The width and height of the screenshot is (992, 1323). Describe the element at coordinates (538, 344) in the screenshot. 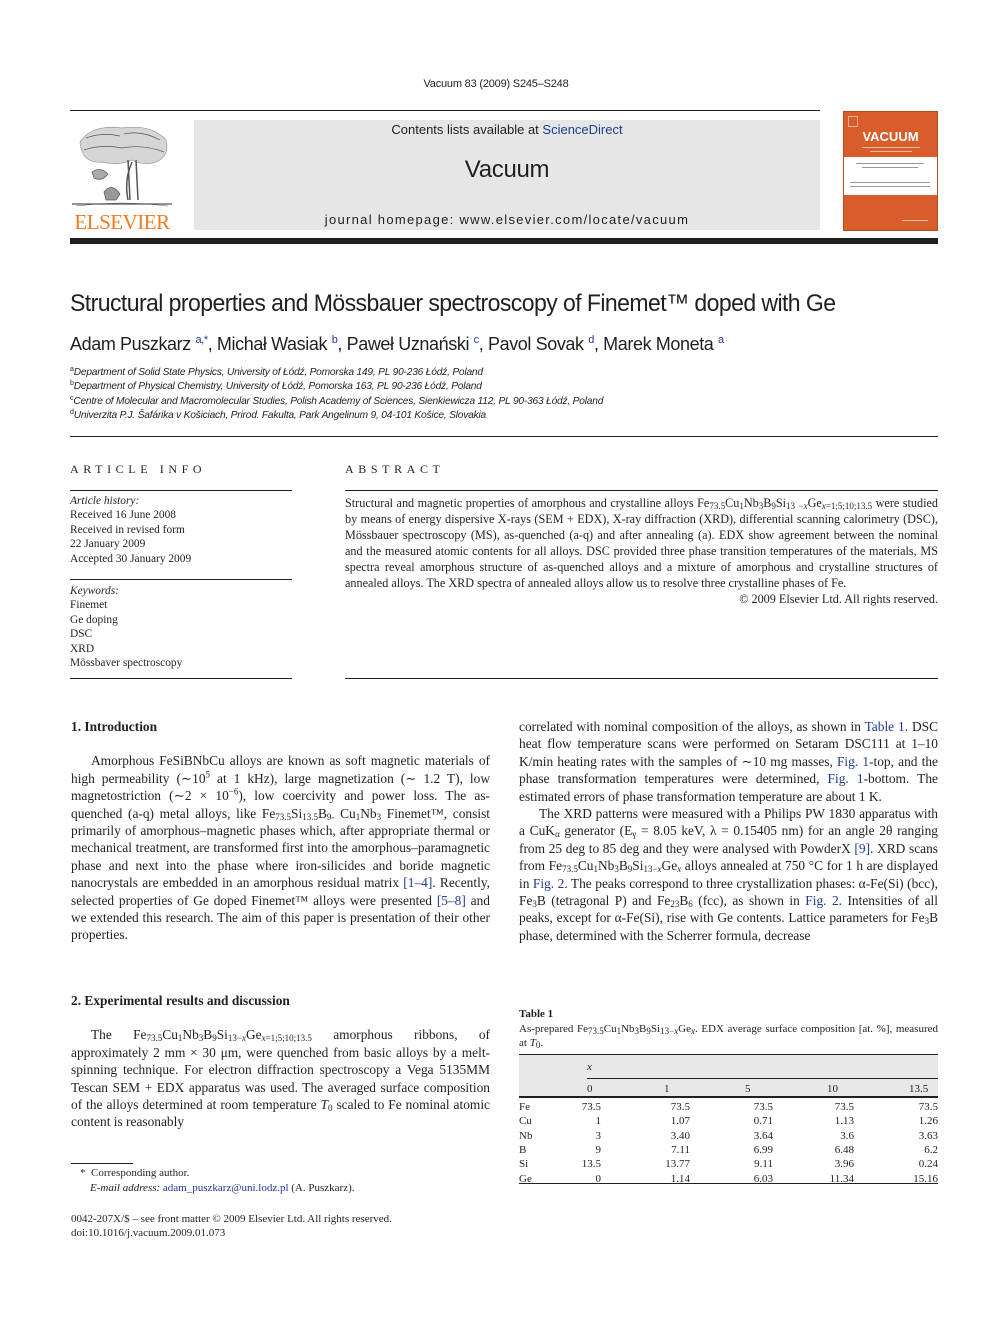

I see `author-name: Pavol Sovak` at that location.